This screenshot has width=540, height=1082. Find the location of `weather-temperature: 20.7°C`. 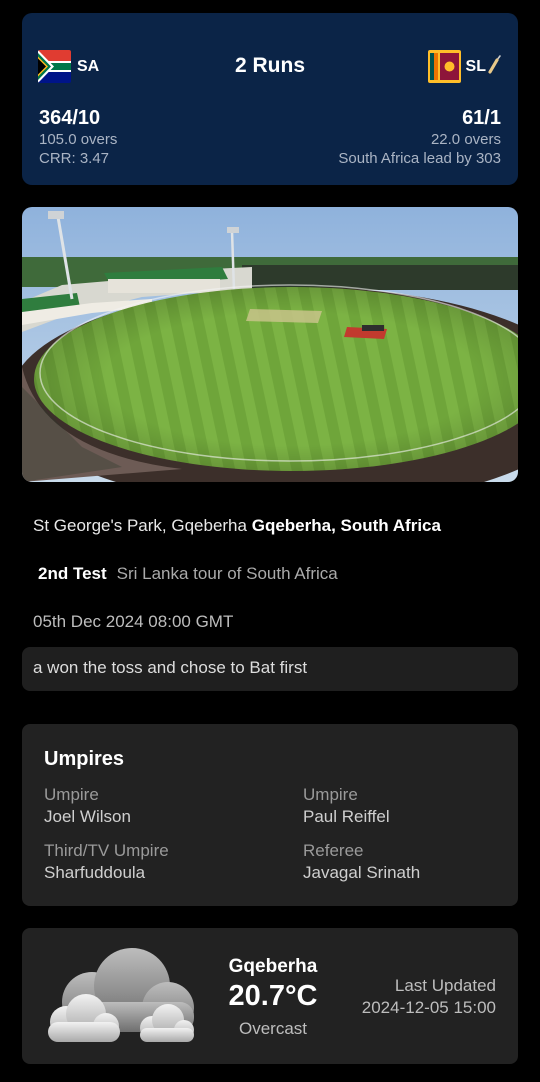

weather-temperature: 20.7°C is located at coordinates (273, 996).